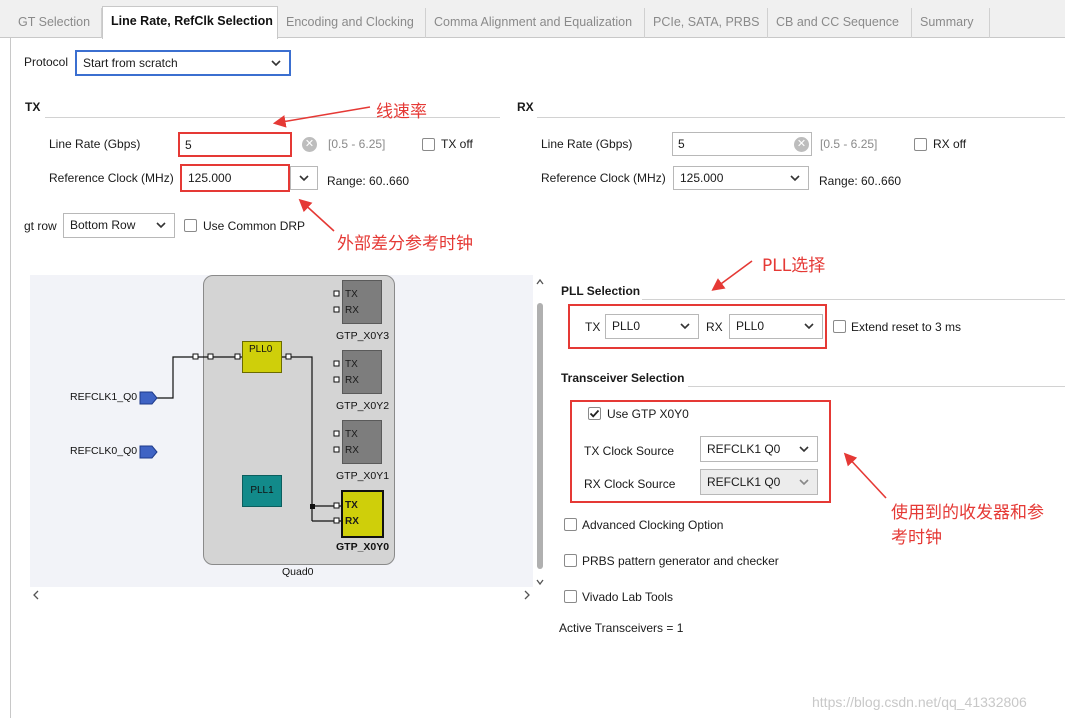 This screenshot has width=1065, height=720. I want to click on watermark-text: https://blog.csdn.net/qq_41332806, so click(919, 702).